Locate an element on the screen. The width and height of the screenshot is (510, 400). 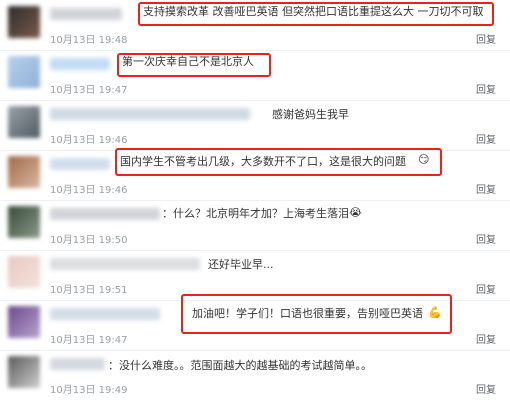
comment-item: 第一次庆幸自己不是北京人 10月13日 19:47 回复 is located at coordinates (255, 75).